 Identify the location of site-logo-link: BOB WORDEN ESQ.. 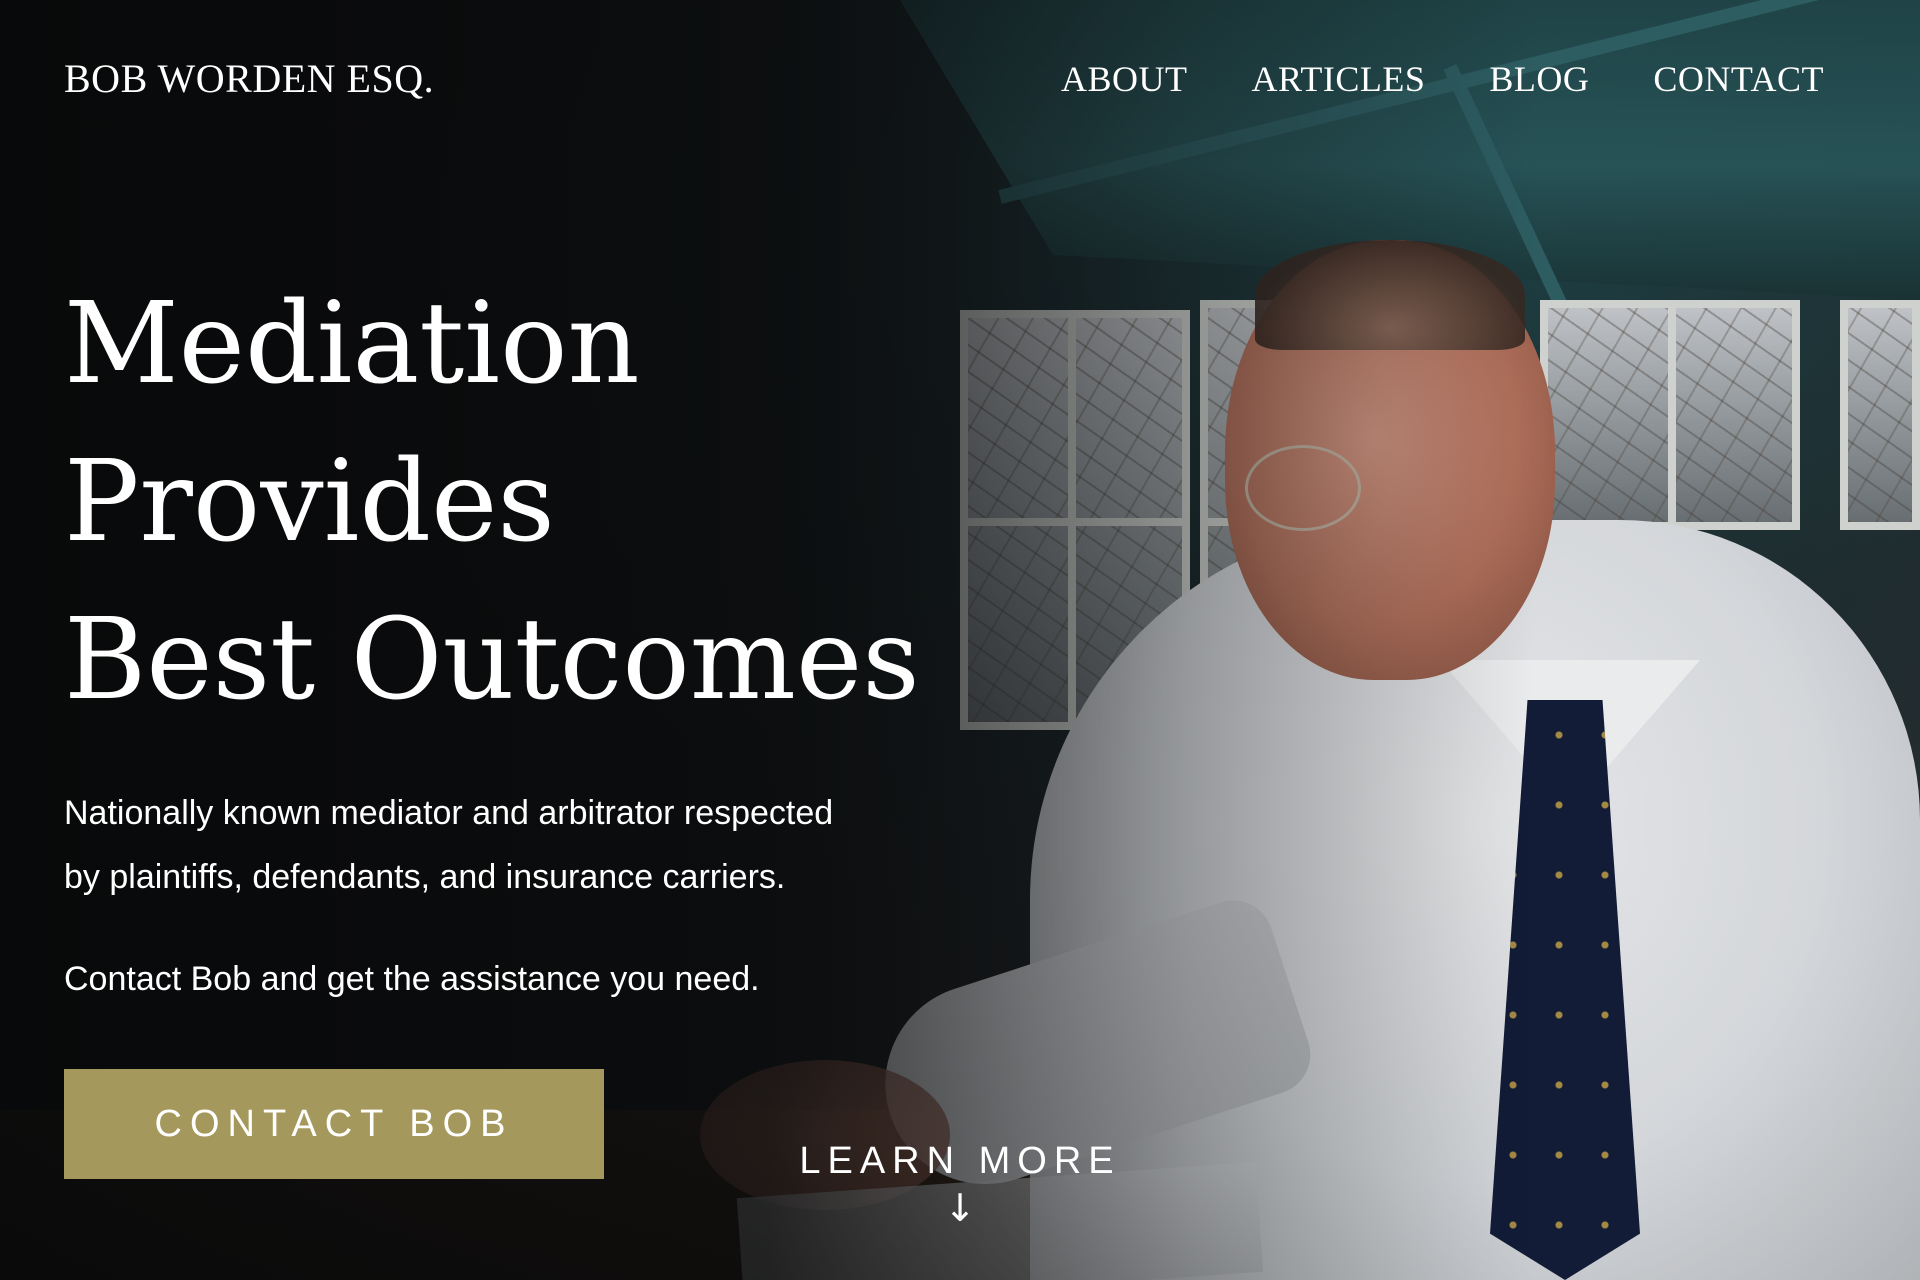
(249, 78).